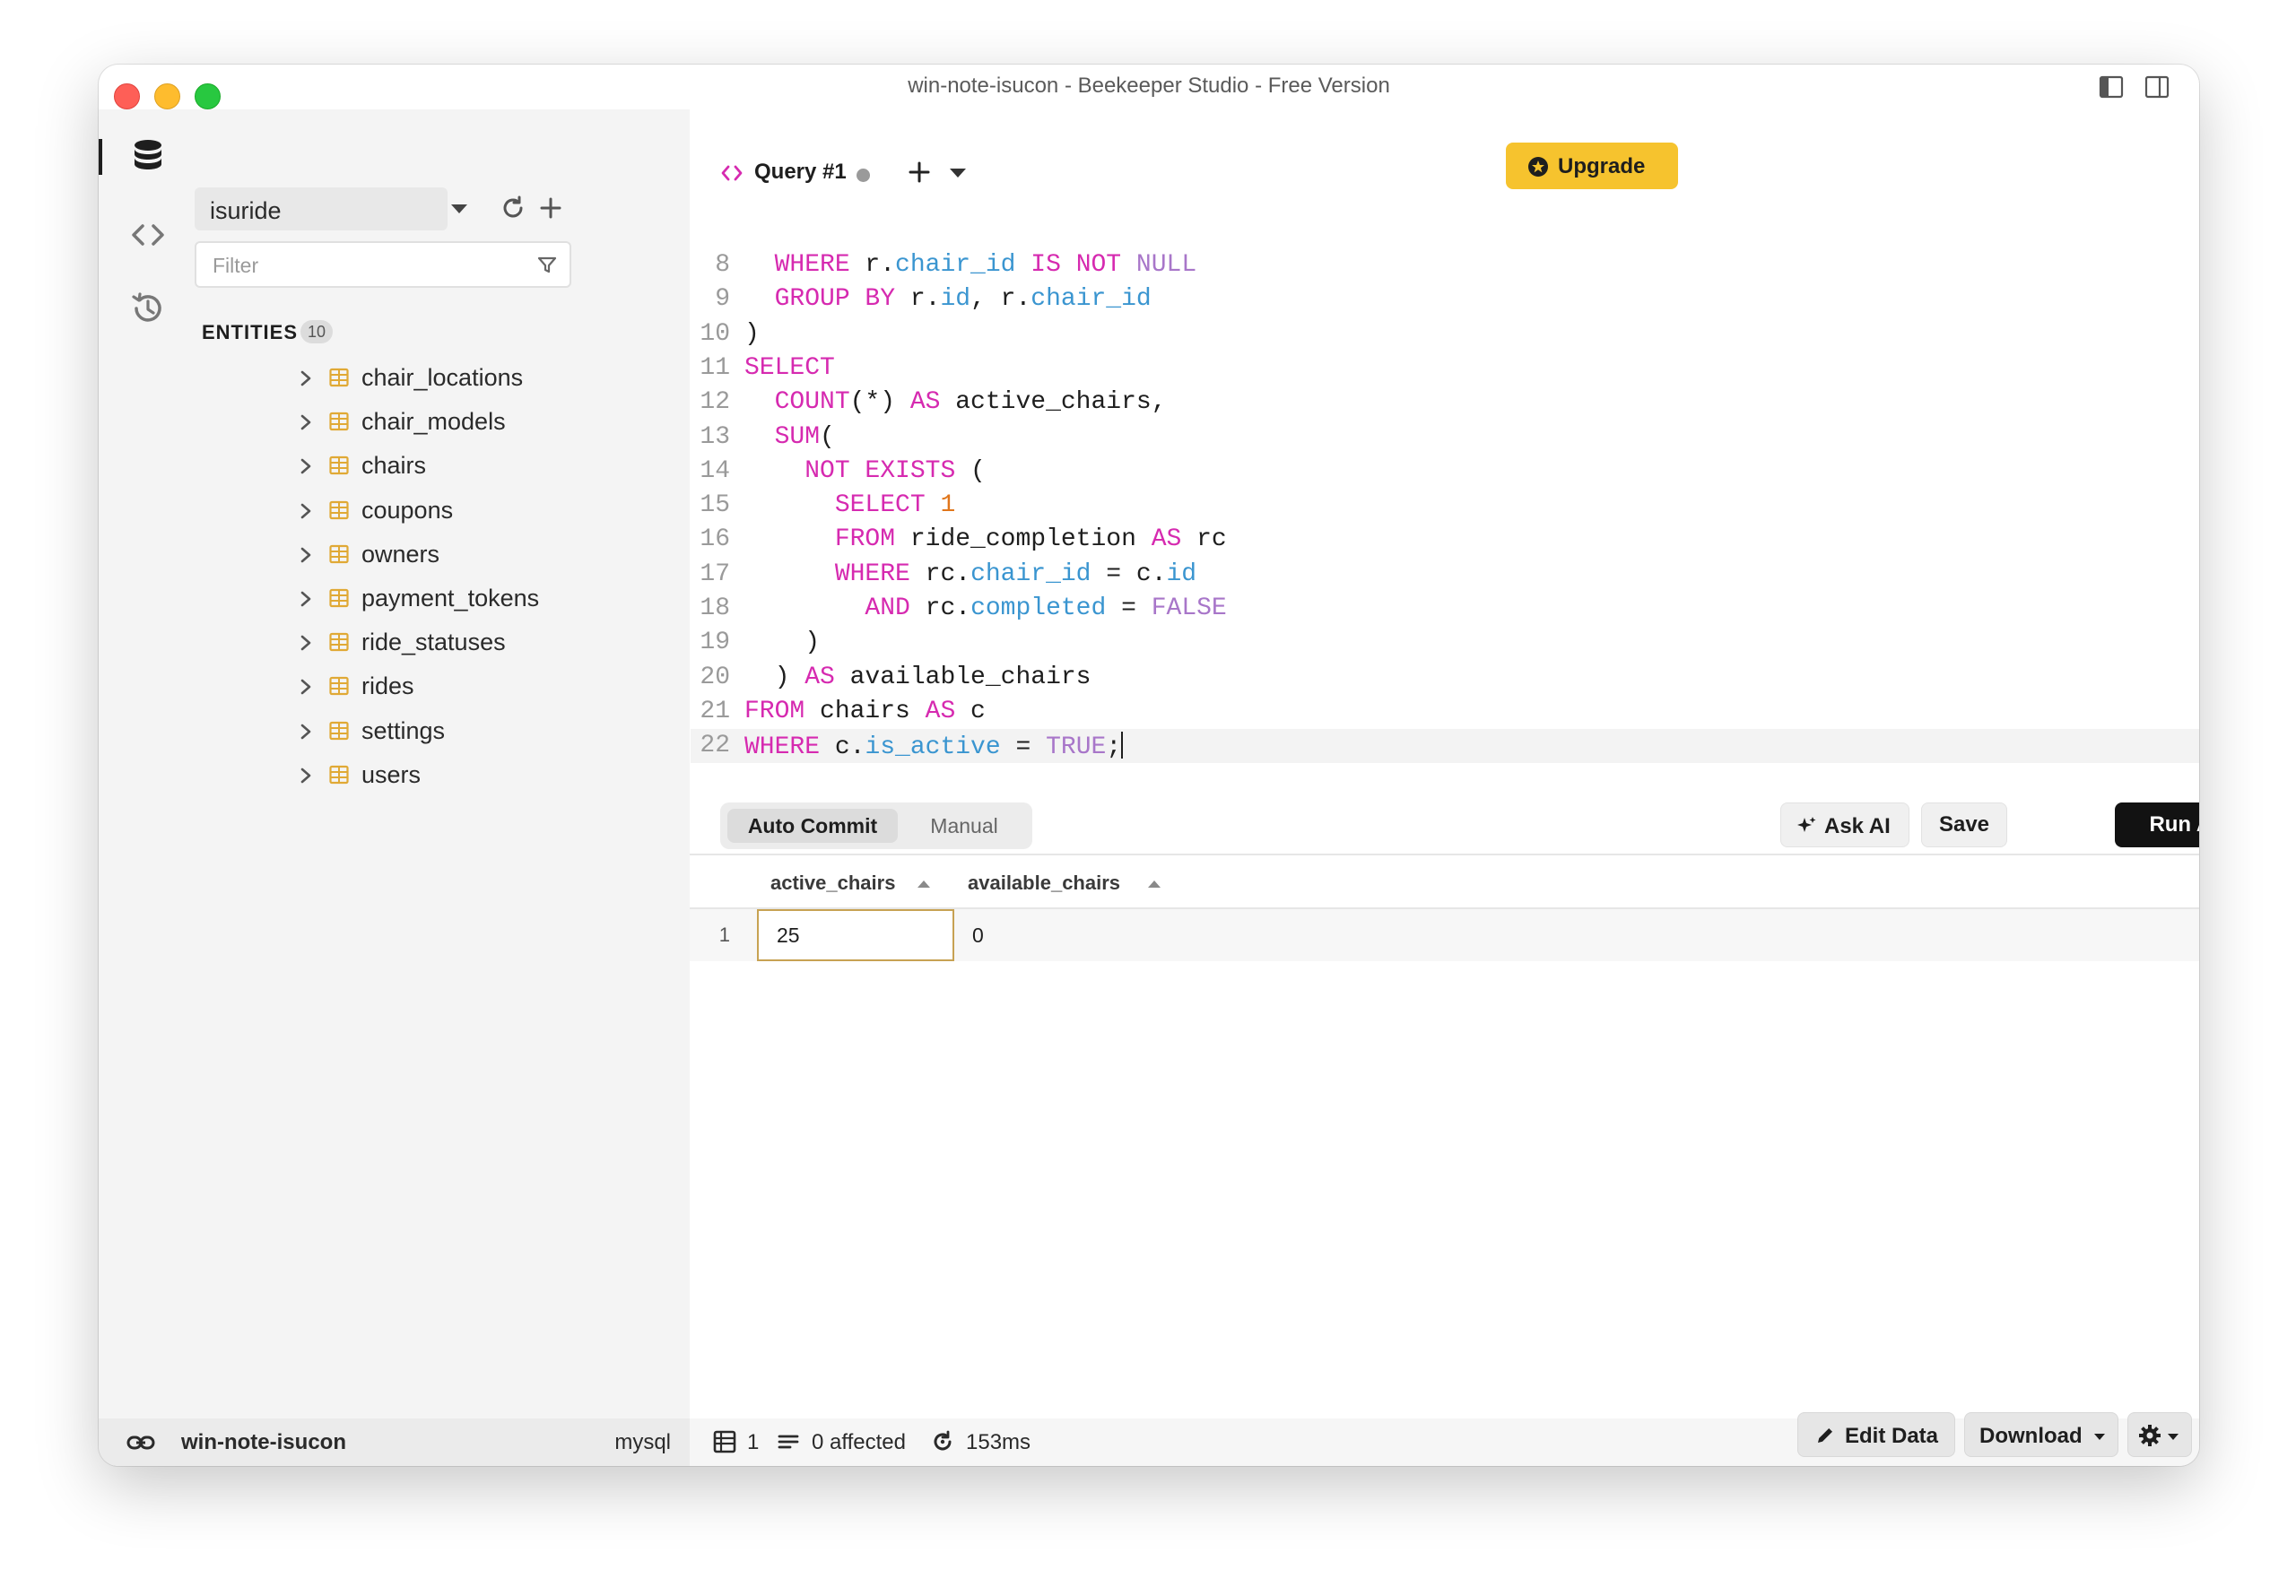 The width and height of the screenshot is (2296, 1596). What do you see at coordinates (443, 599) in the screenshot?
I see `entity-item: payment_tokens` at bounding box center [443, 599].